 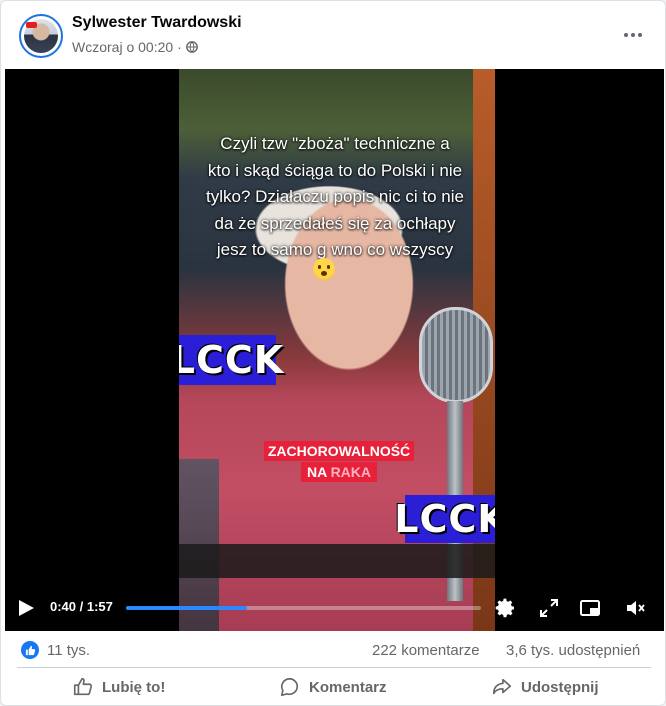 I want to click on comment-button: Komentarz, so click(x=333, y=687).